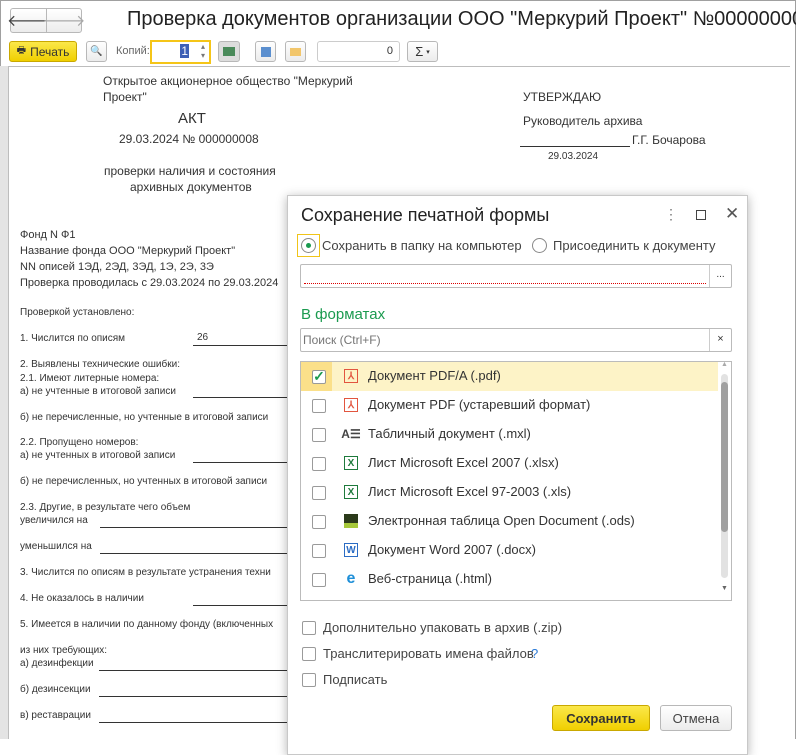 The height and width of the screenshot is (755, 796). What do you see at coordinates (509, 579) in the screenshot?
I see `format-item: e Веб-страница (.html)` at bounding box center [509, 579].